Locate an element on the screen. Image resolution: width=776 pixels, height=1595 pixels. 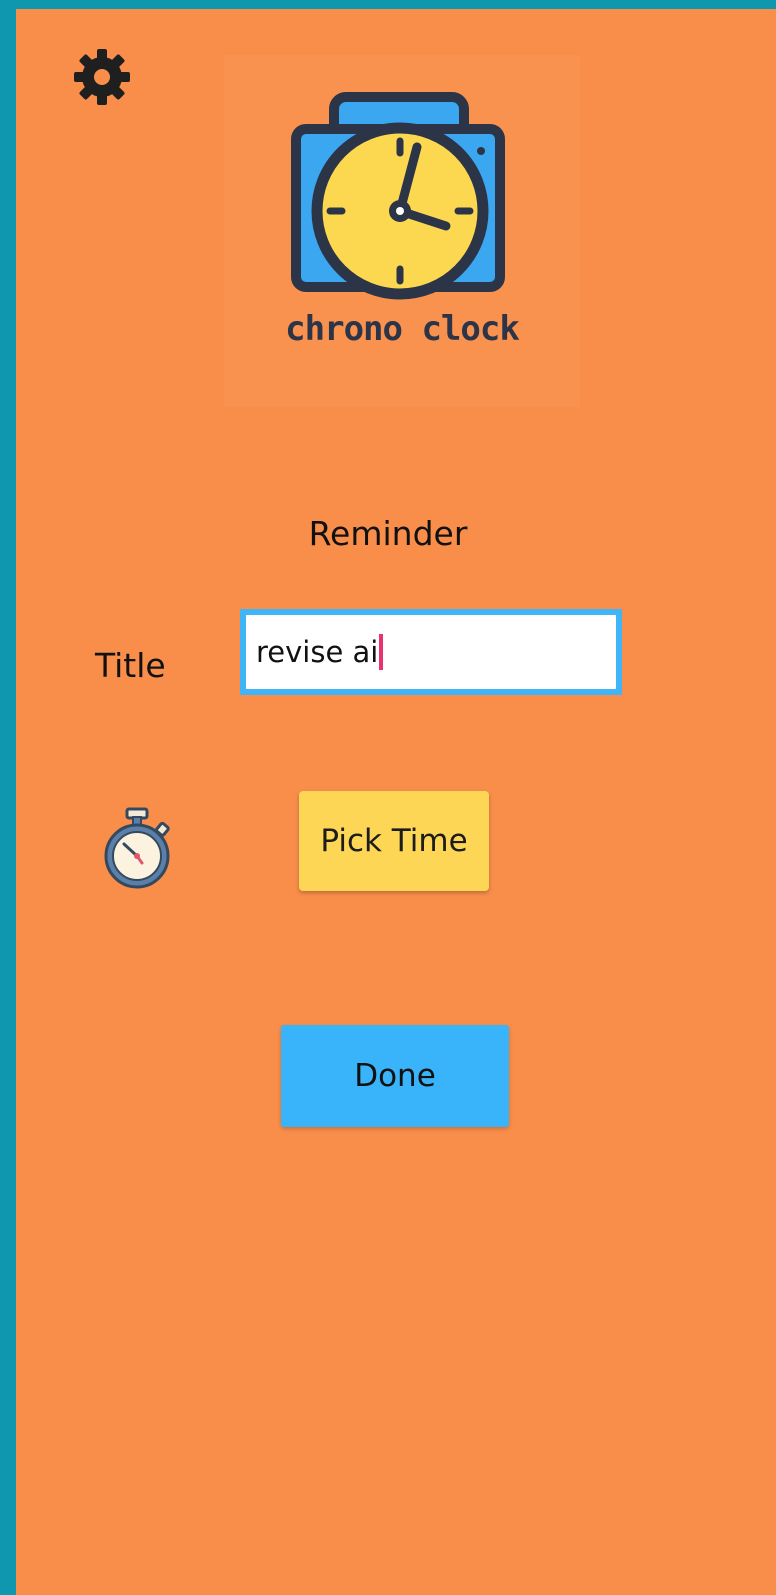
done-button: Done is located at coordinates (395, 1076).